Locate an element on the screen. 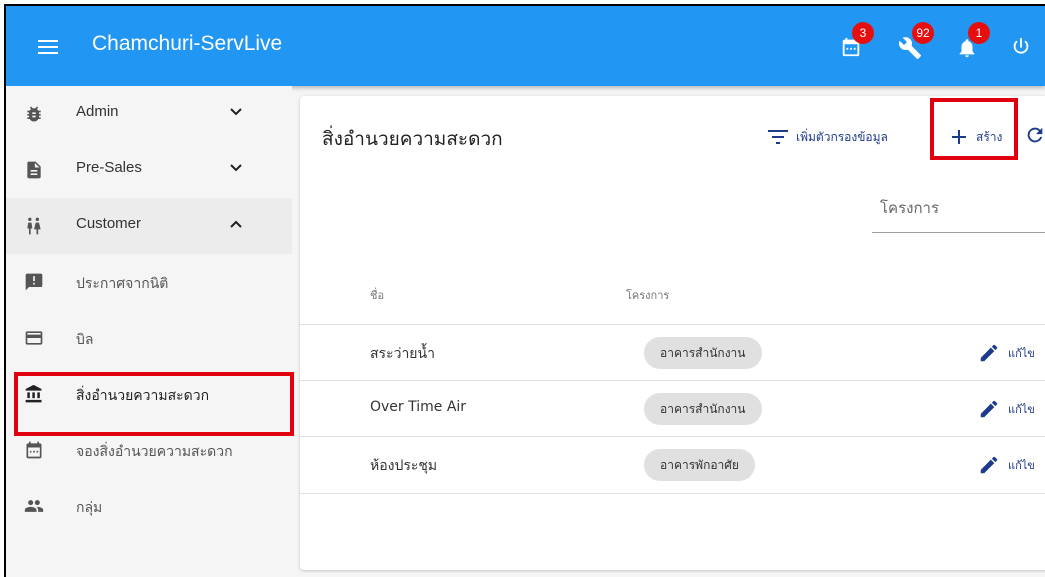 Image resolution: width=1045 pixels, height=577 pixels. facility-name: Over Time Air is located at coordinates (418, 407).